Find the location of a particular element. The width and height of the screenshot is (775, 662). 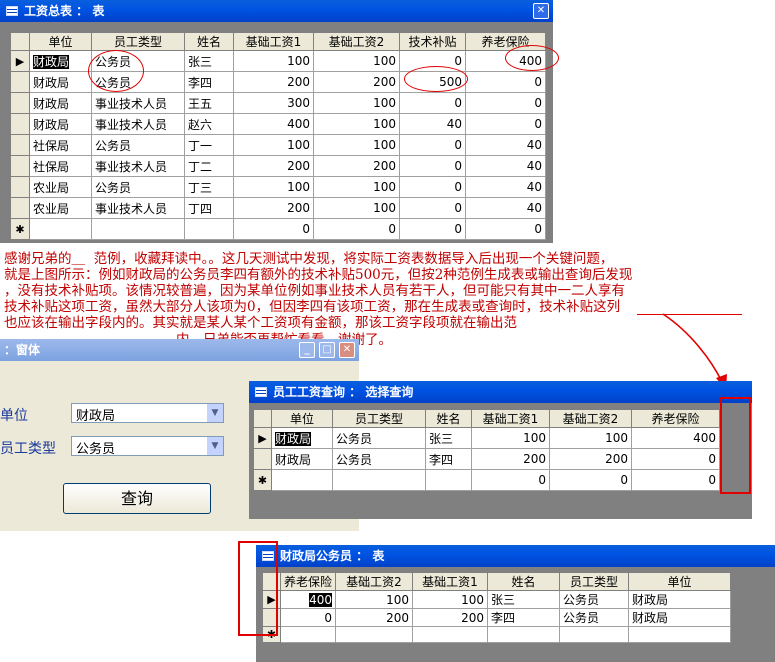

cell: 300 is located at coordinates (273, 103).